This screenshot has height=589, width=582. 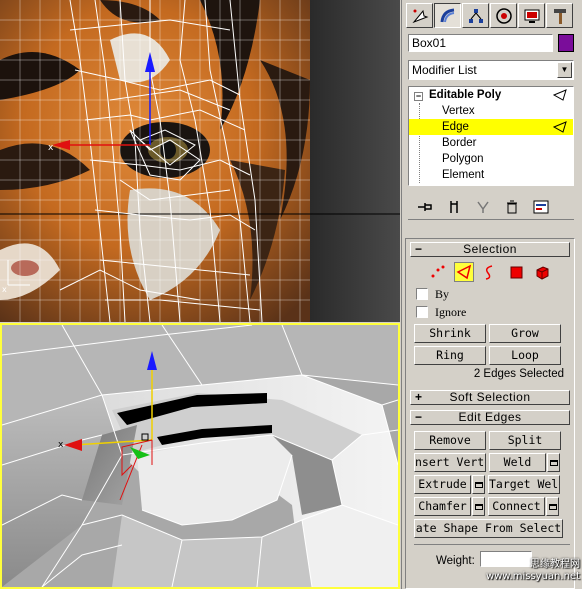 I want to click on pin-stack-button, so click(x=425, y=207).